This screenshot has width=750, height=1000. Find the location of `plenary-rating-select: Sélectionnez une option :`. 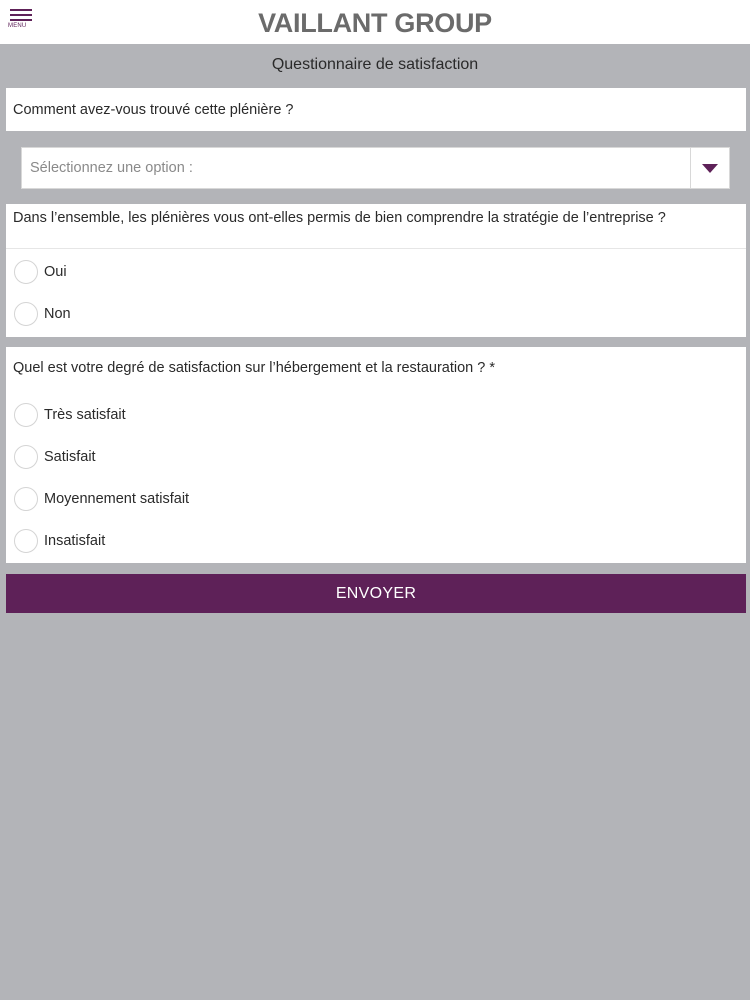

plenary-rating-select: Sélectionnez une option : is located at coordinates (375, 168).